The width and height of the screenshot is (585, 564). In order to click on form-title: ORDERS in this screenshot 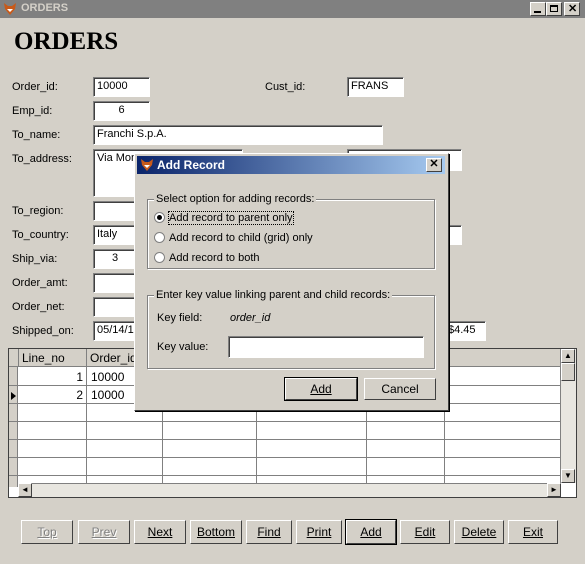, I will do `click(66, 41)`.